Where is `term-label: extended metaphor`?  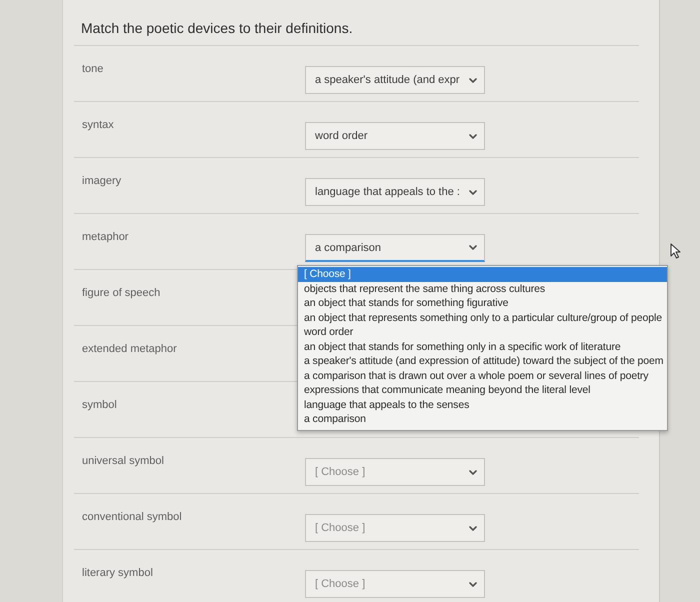
term-label: extended metaphor is located at coordinates (129, 349).